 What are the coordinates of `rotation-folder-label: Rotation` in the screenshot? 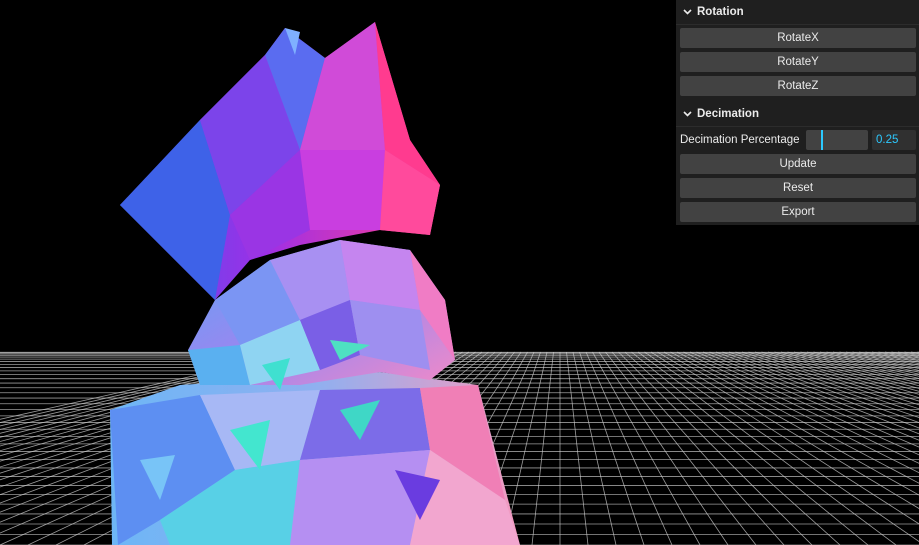 It's located at (720, 12).